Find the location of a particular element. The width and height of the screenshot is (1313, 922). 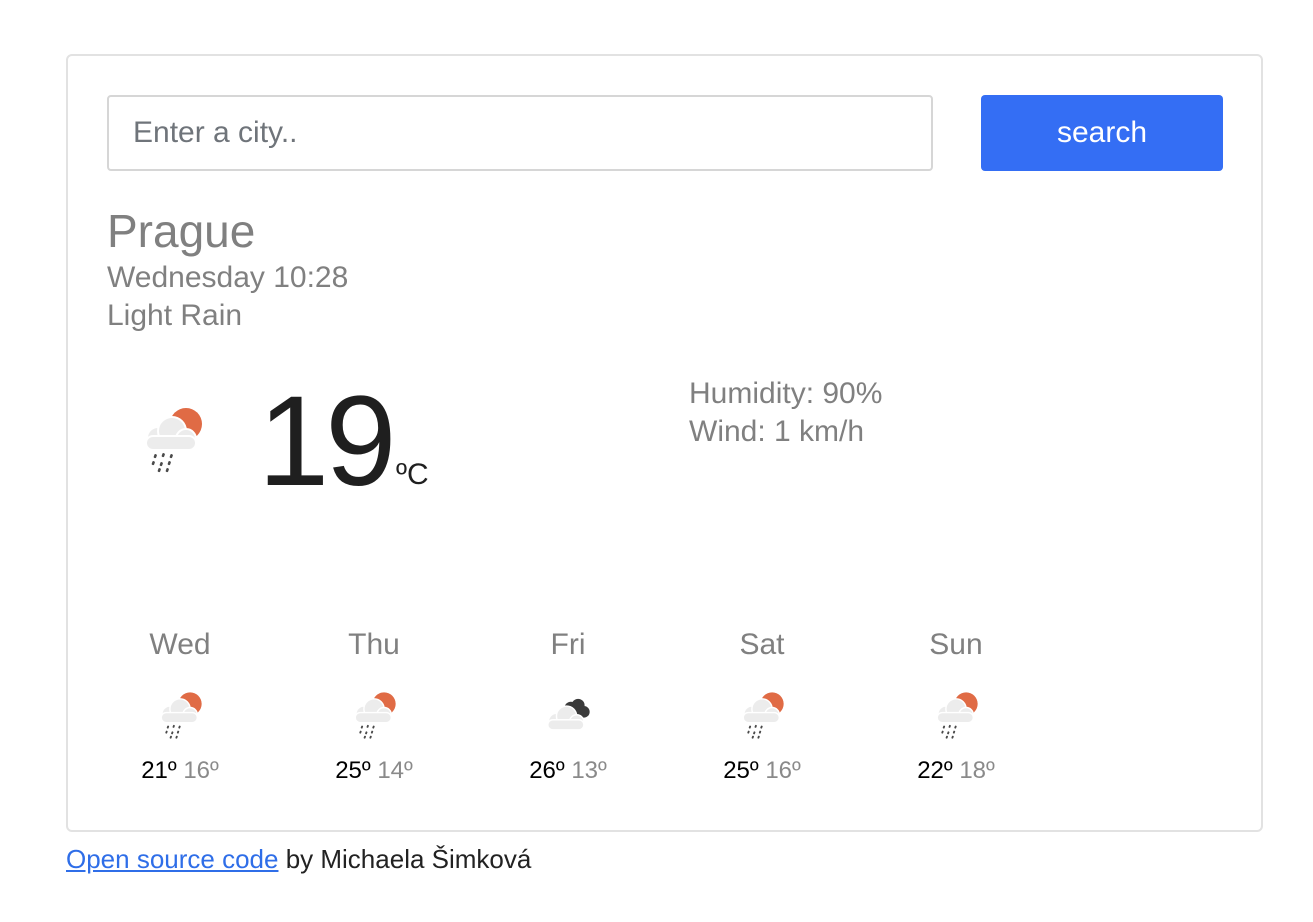

forecast-day-label: Wed is located at coordinates (180, 644).